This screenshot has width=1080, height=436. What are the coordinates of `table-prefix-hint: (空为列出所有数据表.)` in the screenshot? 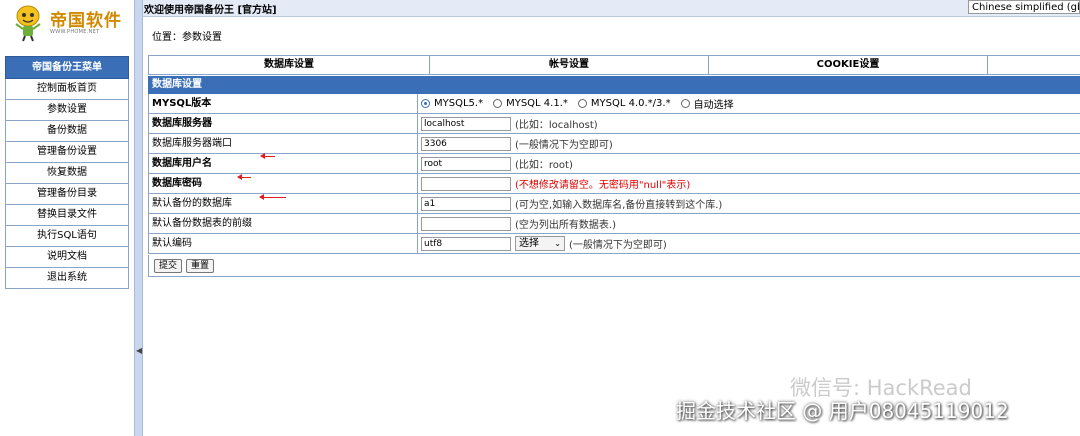 It's located at (565, 225).